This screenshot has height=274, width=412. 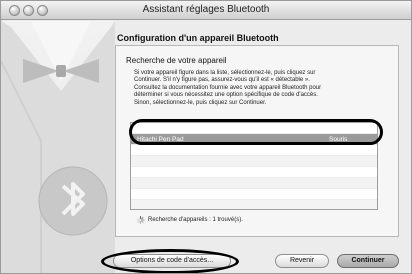 I want to click on search-status-text: Recherche d'appareils : 1 trouvé(s)., so click(x=195, y=220).